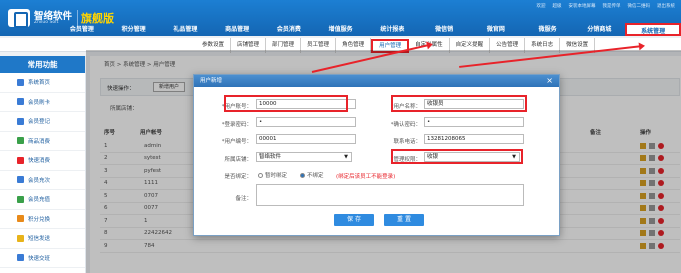 The image size is (681, 273). Describe the element at coordinates (306, 139) in the screenshot. I see `user-number-field: 00001` at that location.